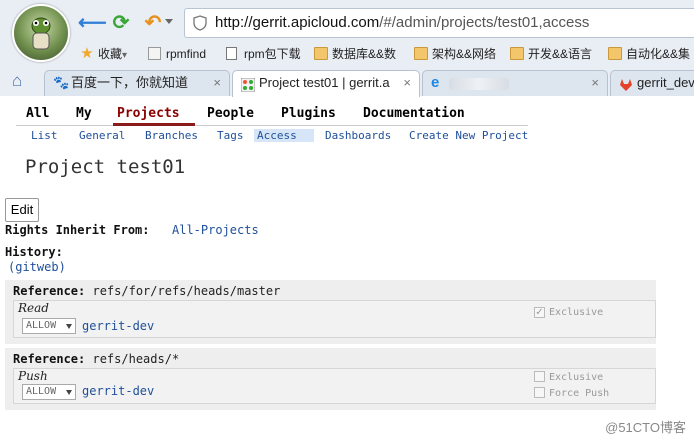 The height and width of the screenshot is (442, 694). What do you see at coordinates (539, 392) in the screenshot?
I see `force-push-checkbox` at bounding box center [539, 392].